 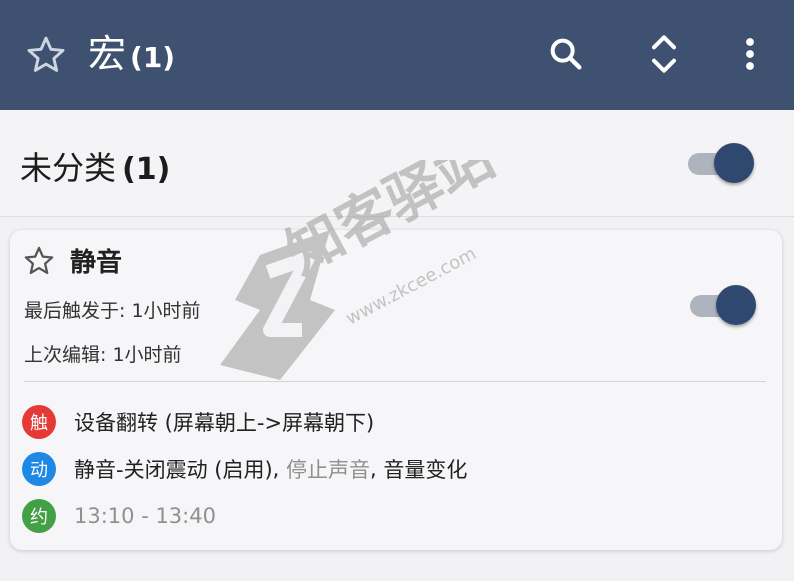 I want to click on action-badge: 动, so click(x=39, y=469).